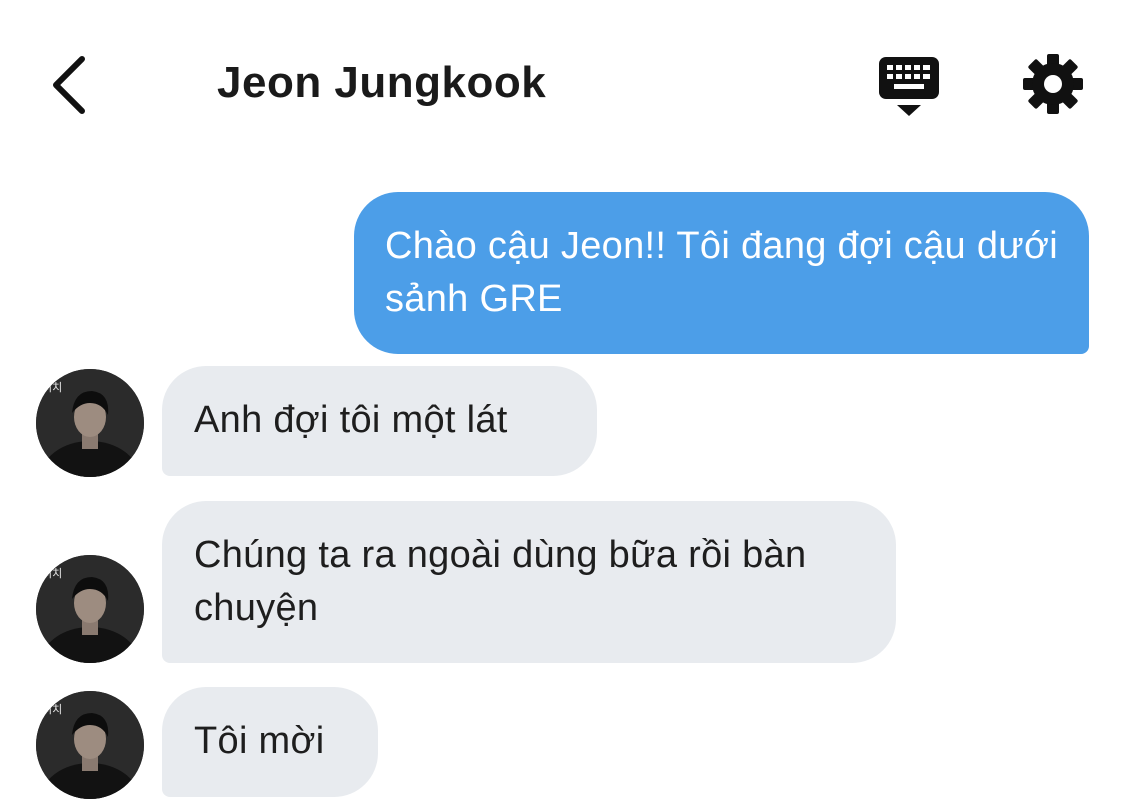  I want to click on chevron-left-icon, so click(69, 85).